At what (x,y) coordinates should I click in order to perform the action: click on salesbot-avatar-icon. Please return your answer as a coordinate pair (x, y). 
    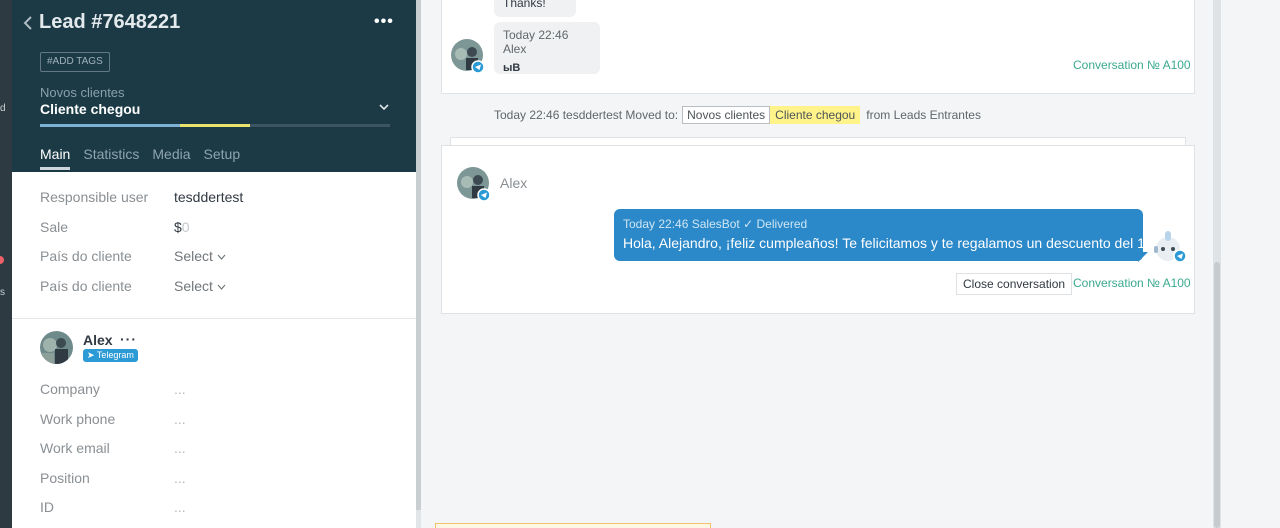
    Looking at the image, I should click on (1170, 247).